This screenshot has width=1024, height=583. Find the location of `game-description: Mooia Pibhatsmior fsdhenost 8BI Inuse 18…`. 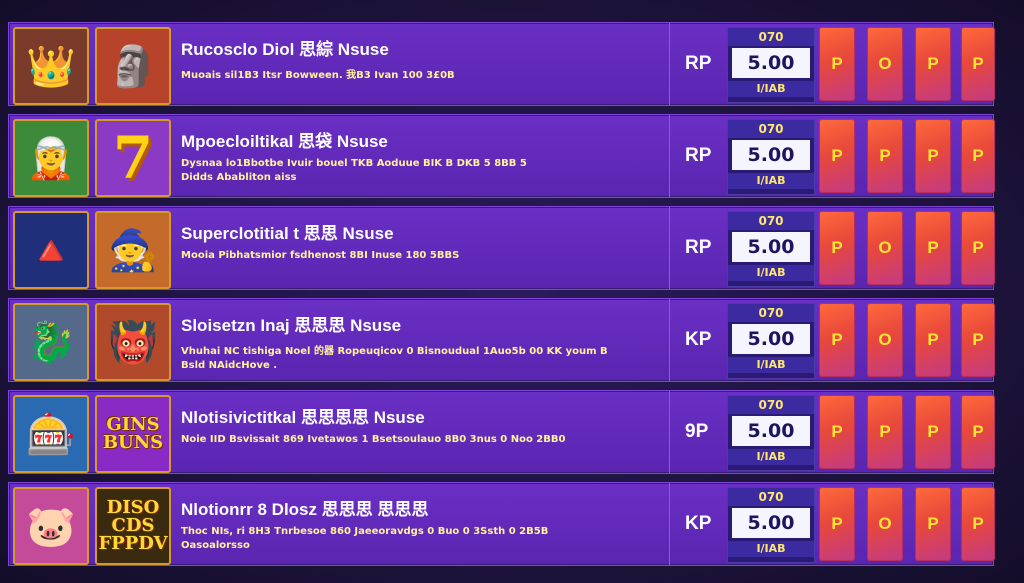

game-description: Mooia Pibhatsmior fsdhenost 8BI Inuse 18… is located at coordinates (320, 255).